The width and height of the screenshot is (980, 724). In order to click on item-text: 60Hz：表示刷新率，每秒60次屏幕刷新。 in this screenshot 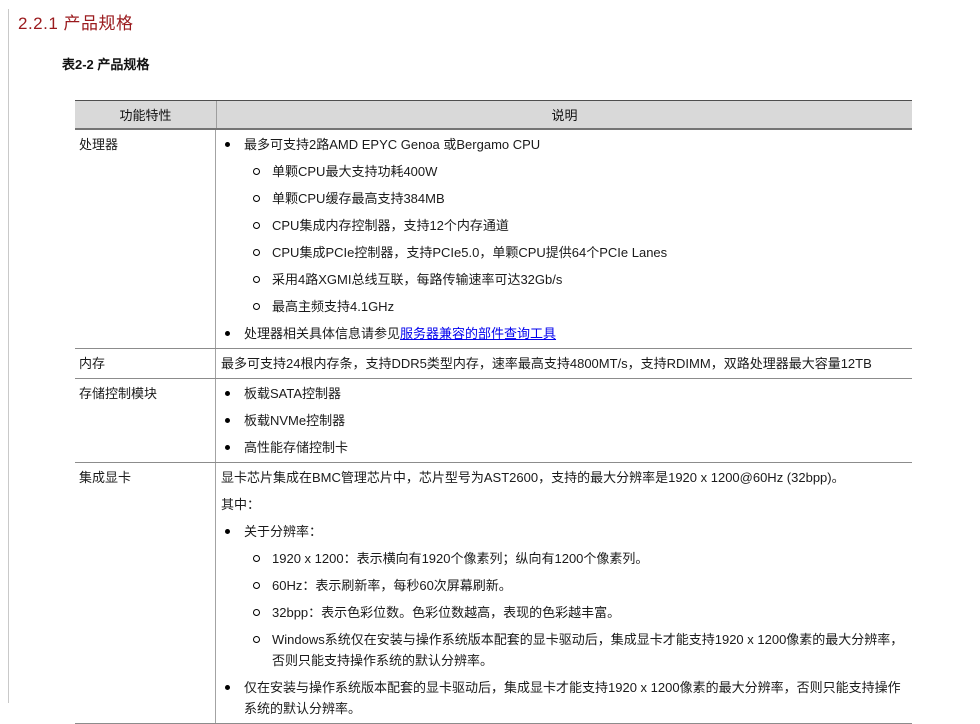, I will do `click(392, 585)`.